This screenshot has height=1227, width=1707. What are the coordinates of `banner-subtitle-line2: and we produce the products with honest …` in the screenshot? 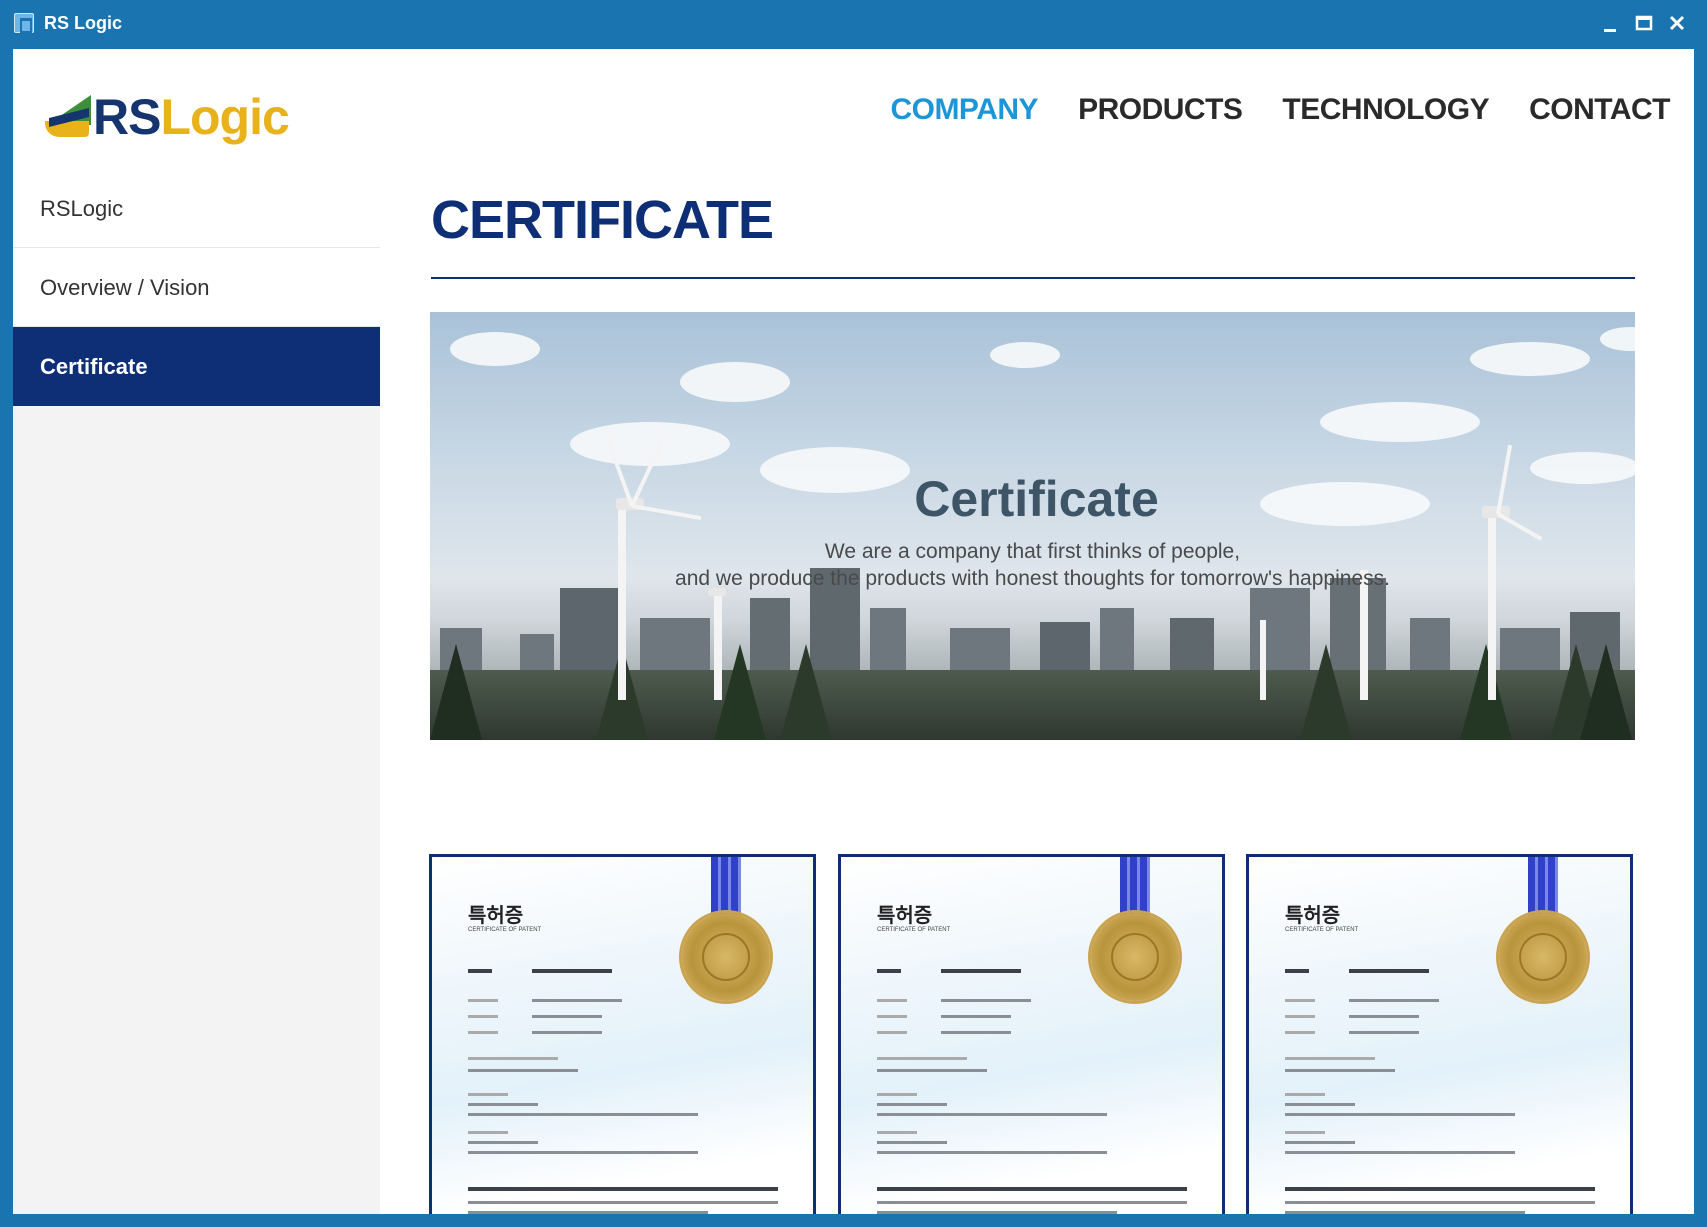 It's located at (1032, 578).